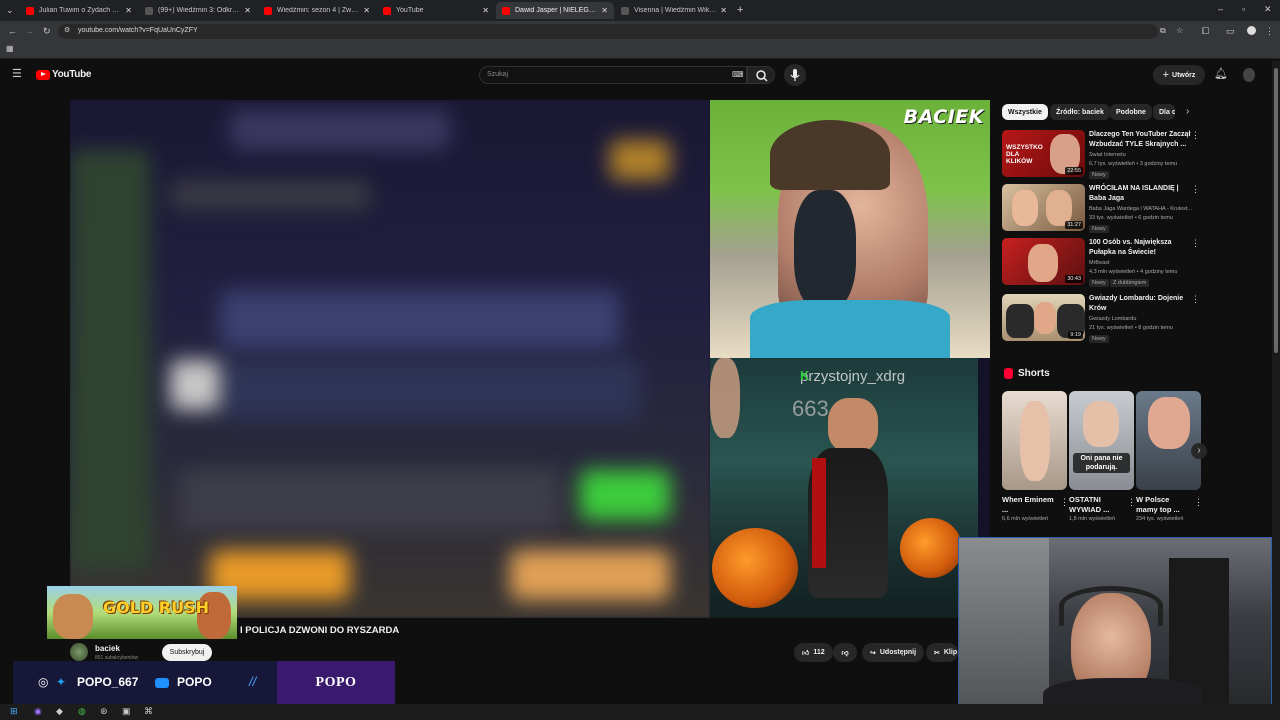 Image resolution: width=1280 pixels, height=720 pixels. Describe the element at coordinates (162, 683) in the screenshot. I see `youtube-icon` at that location.